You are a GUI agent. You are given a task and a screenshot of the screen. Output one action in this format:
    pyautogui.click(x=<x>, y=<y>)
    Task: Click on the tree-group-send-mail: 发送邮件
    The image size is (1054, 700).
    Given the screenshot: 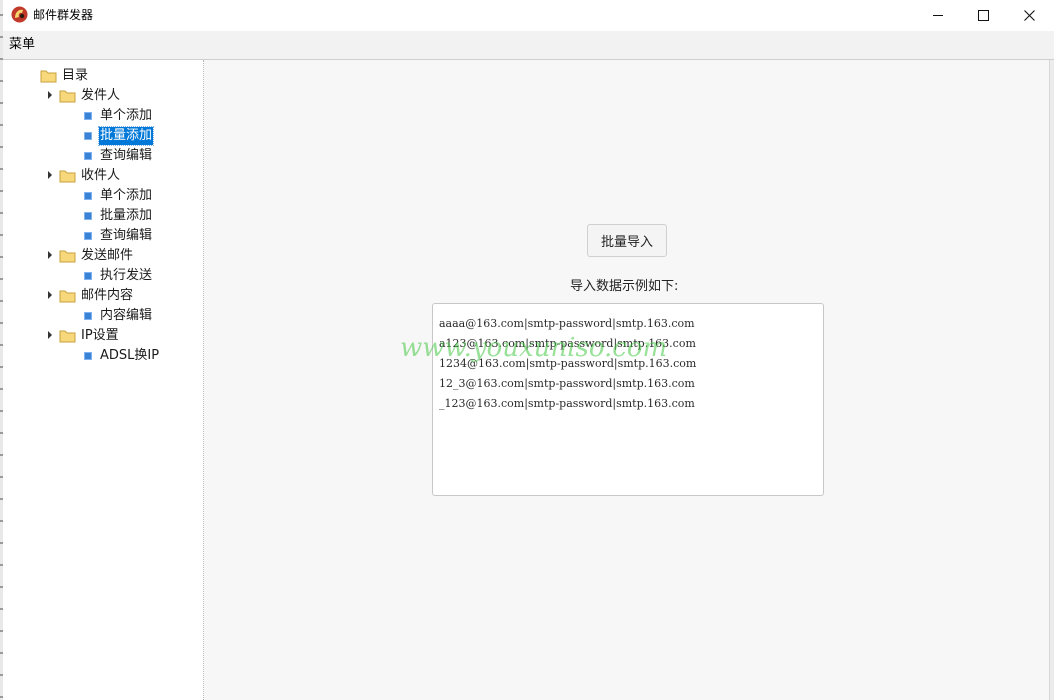 What is the action you would take?
    pyautogui.click(x=96, y=256)
    